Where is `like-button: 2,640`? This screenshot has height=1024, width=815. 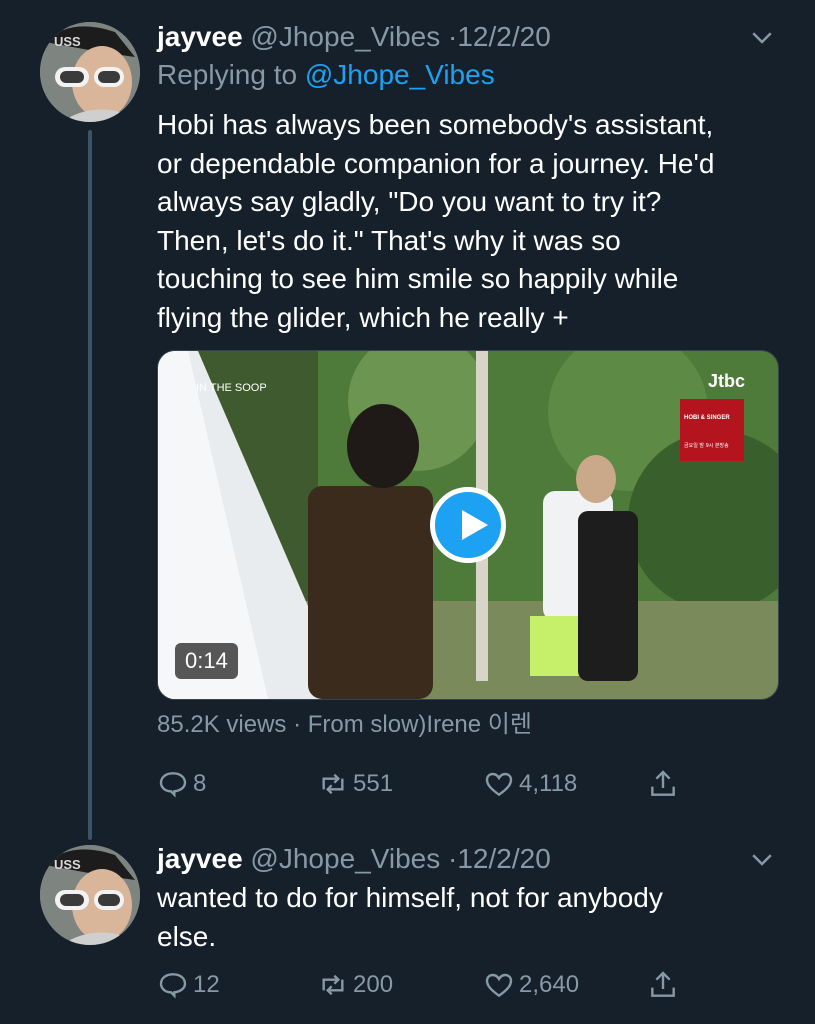
like-button: 2,640 is located at coordinates (531, 985).